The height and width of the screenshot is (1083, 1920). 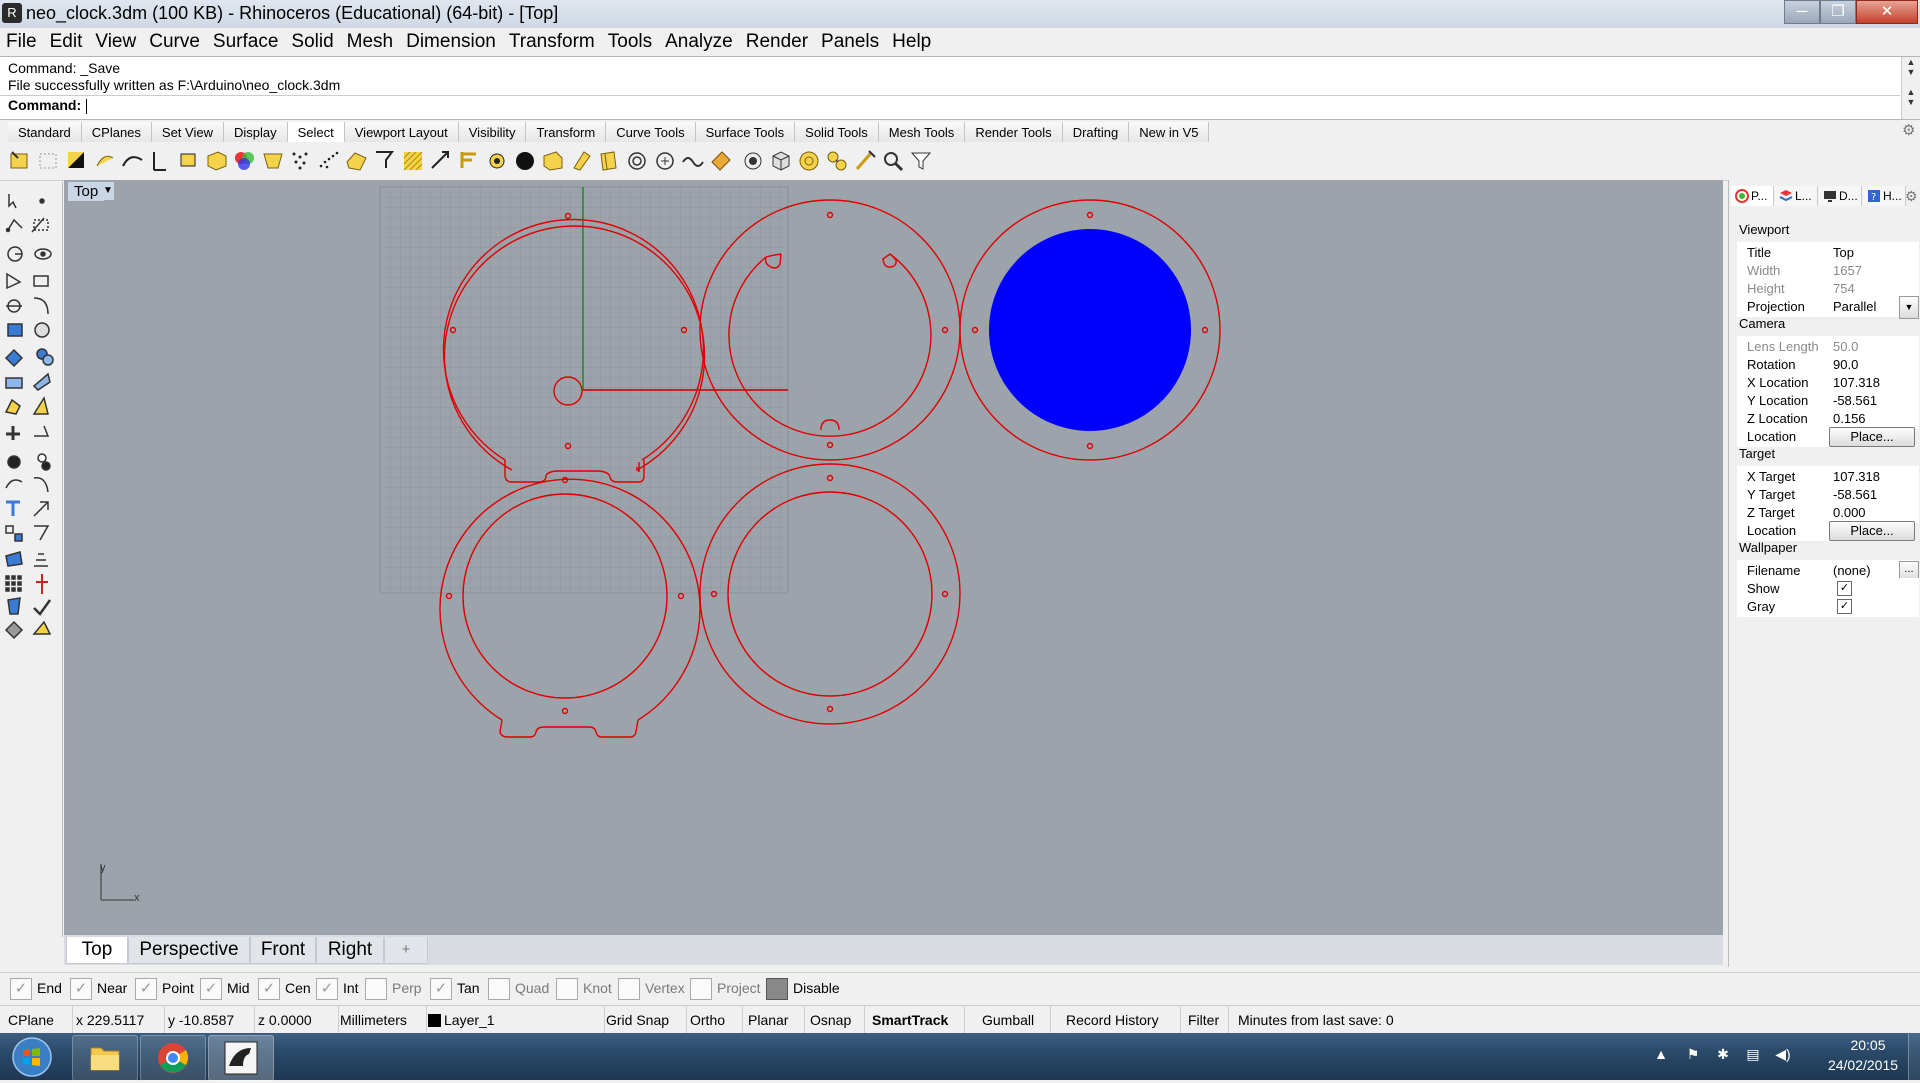 I want to click on tab-new-in-v5: New in V5, so click(x=1169, y=132).